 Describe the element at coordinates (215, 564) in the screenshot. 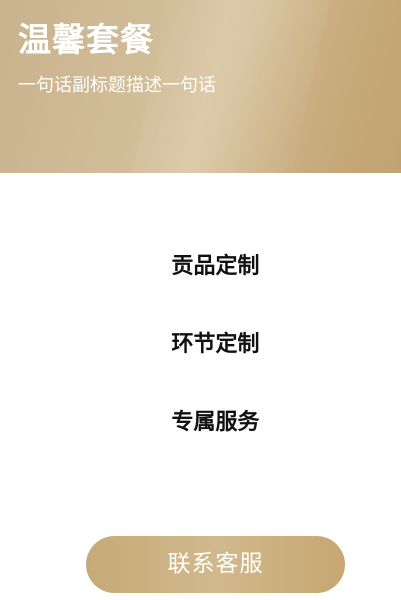

I see `contact-support-button: 联系客服` at that location.